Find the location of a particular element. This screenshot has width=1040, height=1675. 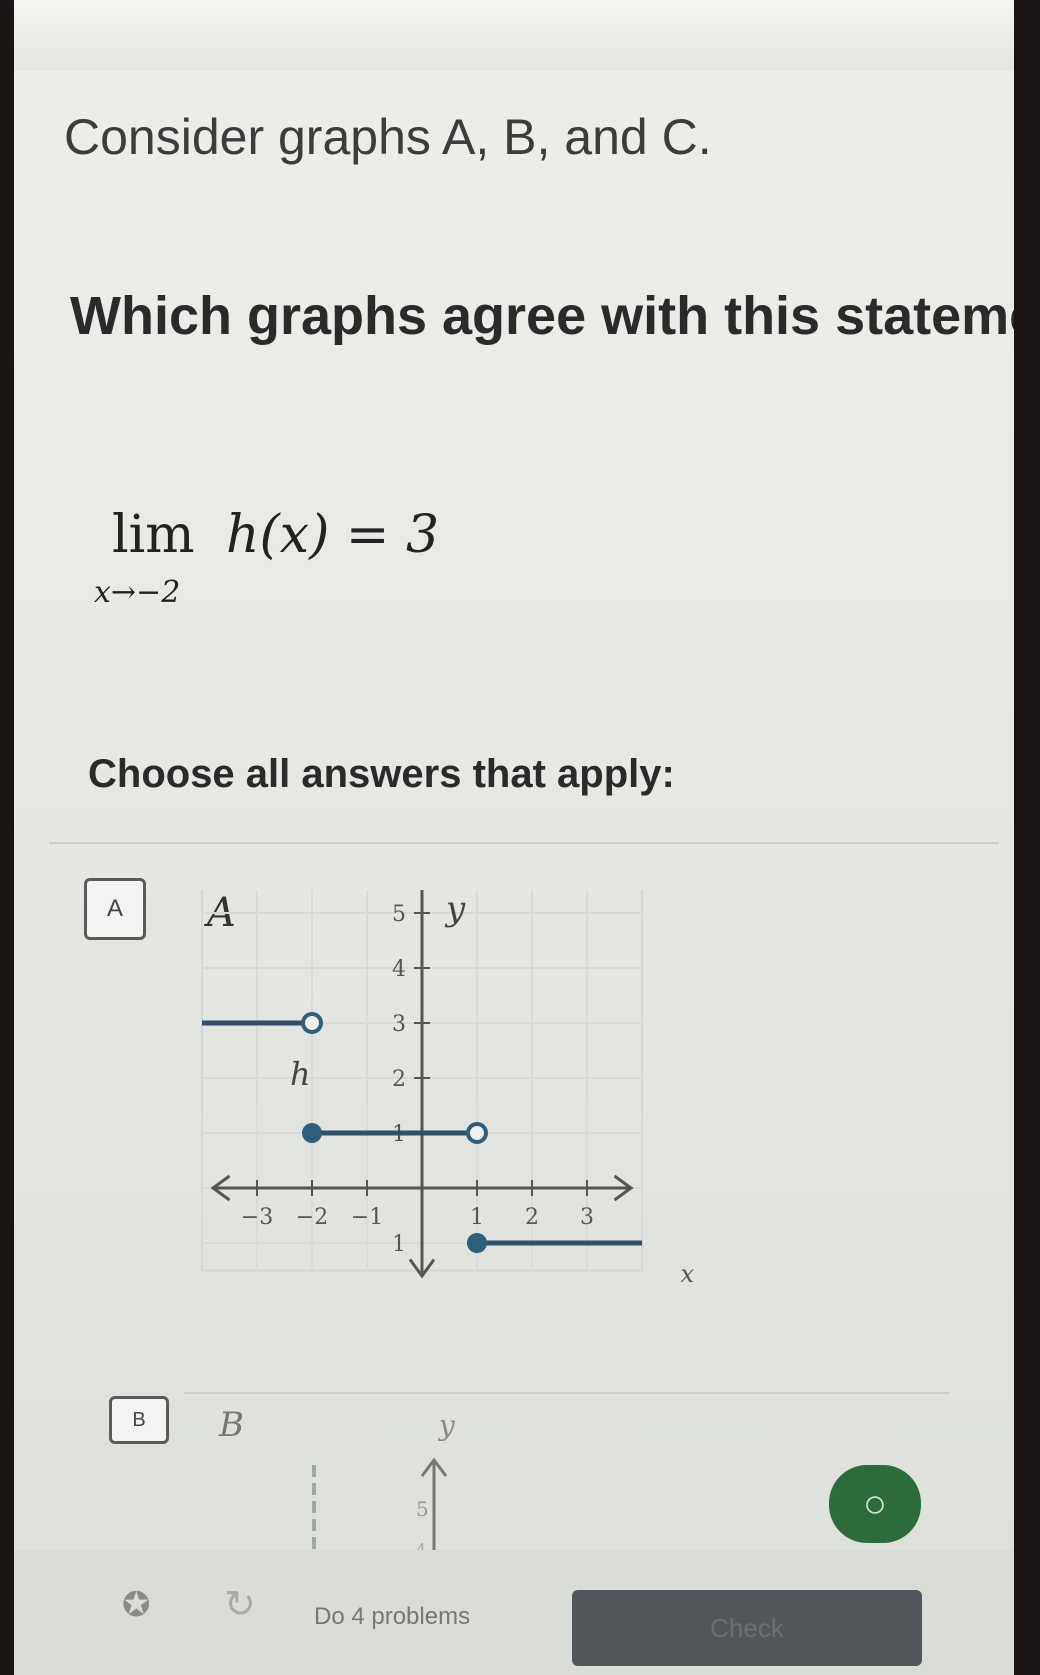

answer-prompt: Choose all answers that apply: is located at coordinates (381, 774).